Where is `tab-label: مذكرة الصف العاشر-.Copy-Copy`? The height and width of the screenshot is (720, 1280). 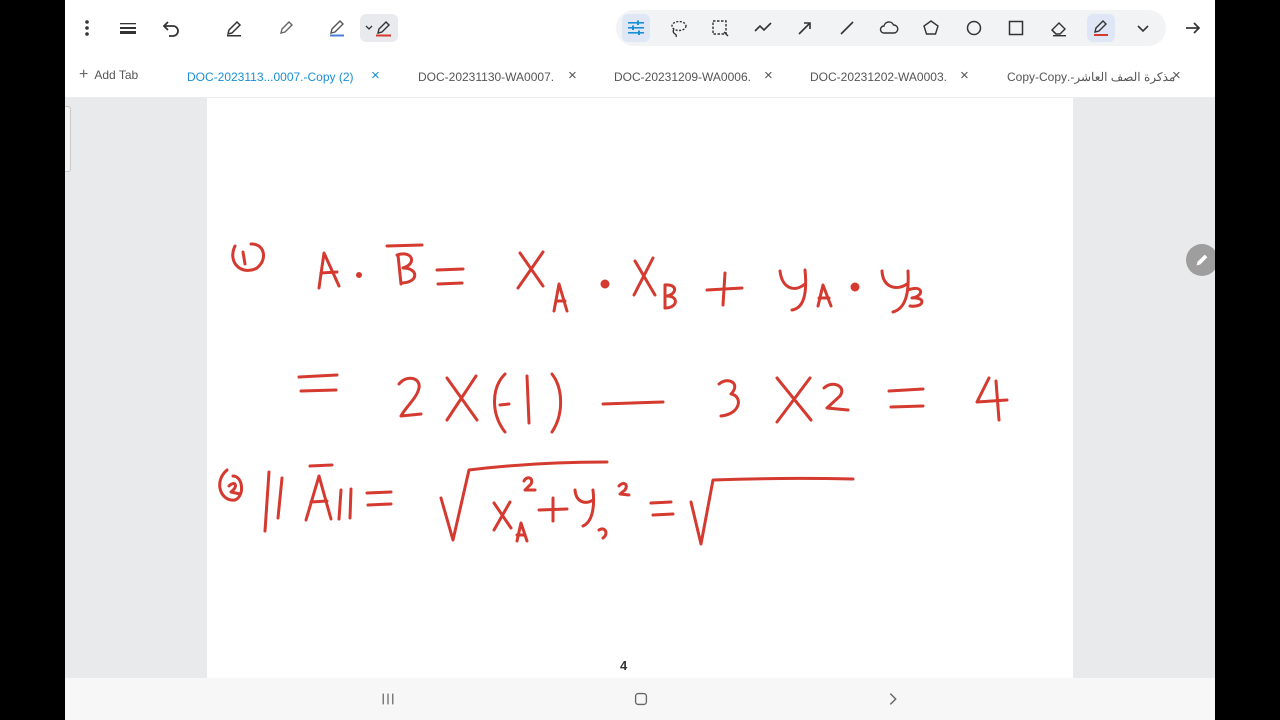
tab-label: مذكرة الصف العاشر-.Copy-Copy is located at coordinates (1091, 77).